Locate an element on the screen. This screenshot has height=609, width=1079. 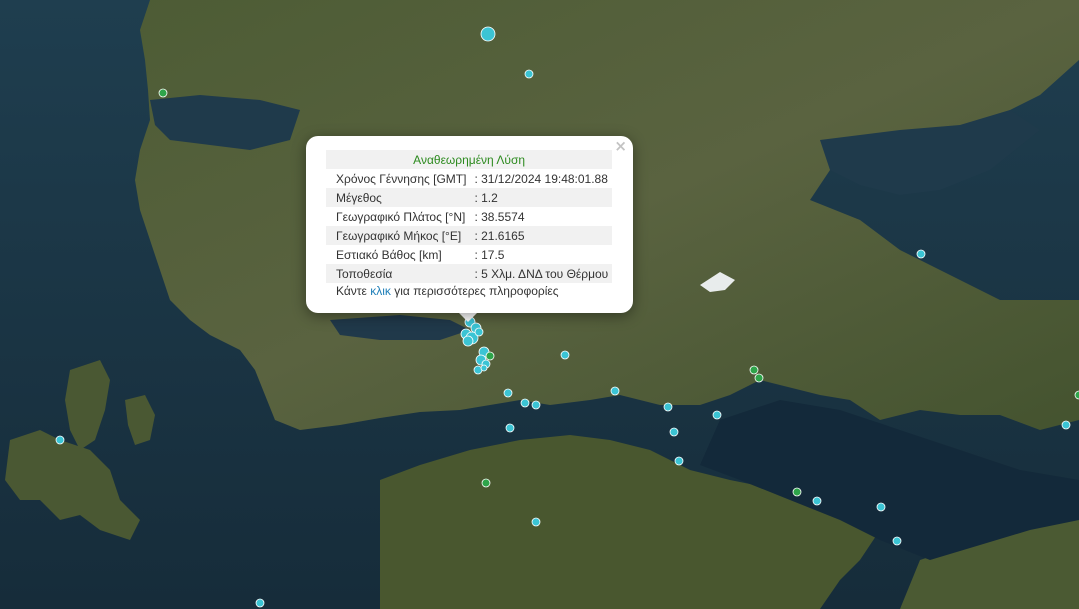
popup-tip is located at coordinates (468, 317).